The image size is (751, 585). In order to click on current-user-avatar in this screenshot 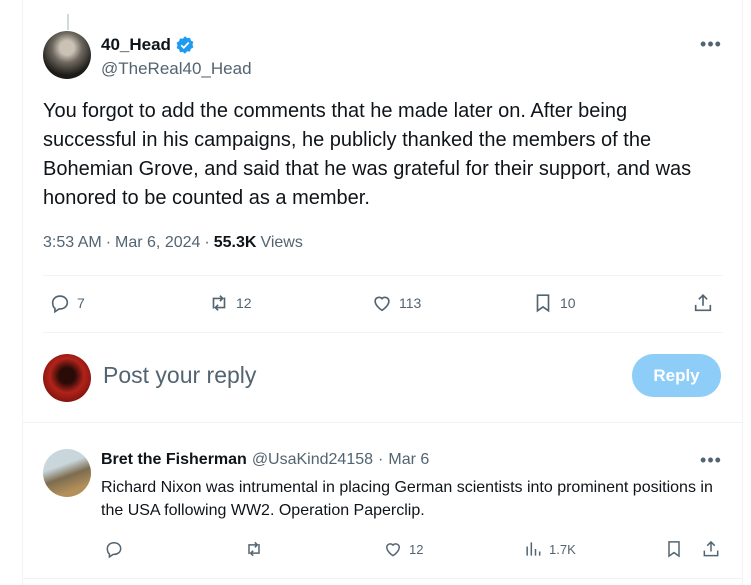, I will do `click(67, 378)`.